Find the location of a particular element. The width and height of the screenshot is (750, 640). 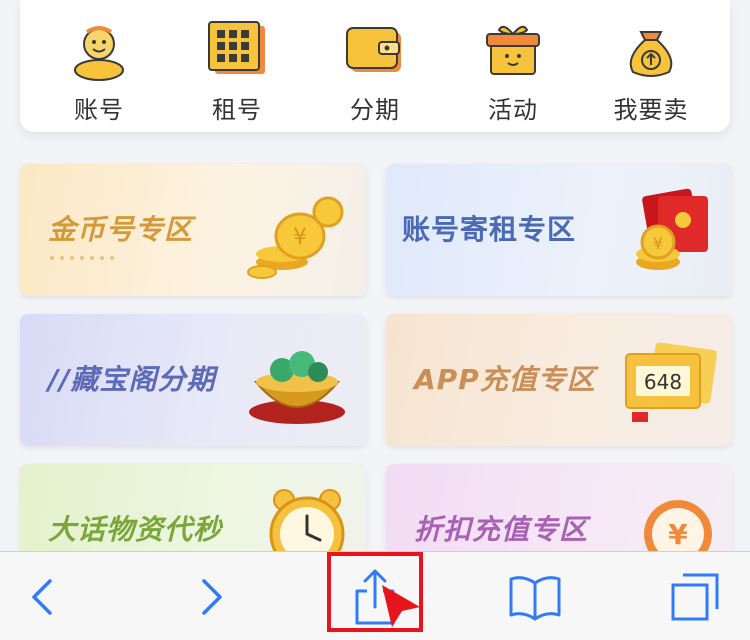

ticket-value: 648 is located at coordinates (663, 382).